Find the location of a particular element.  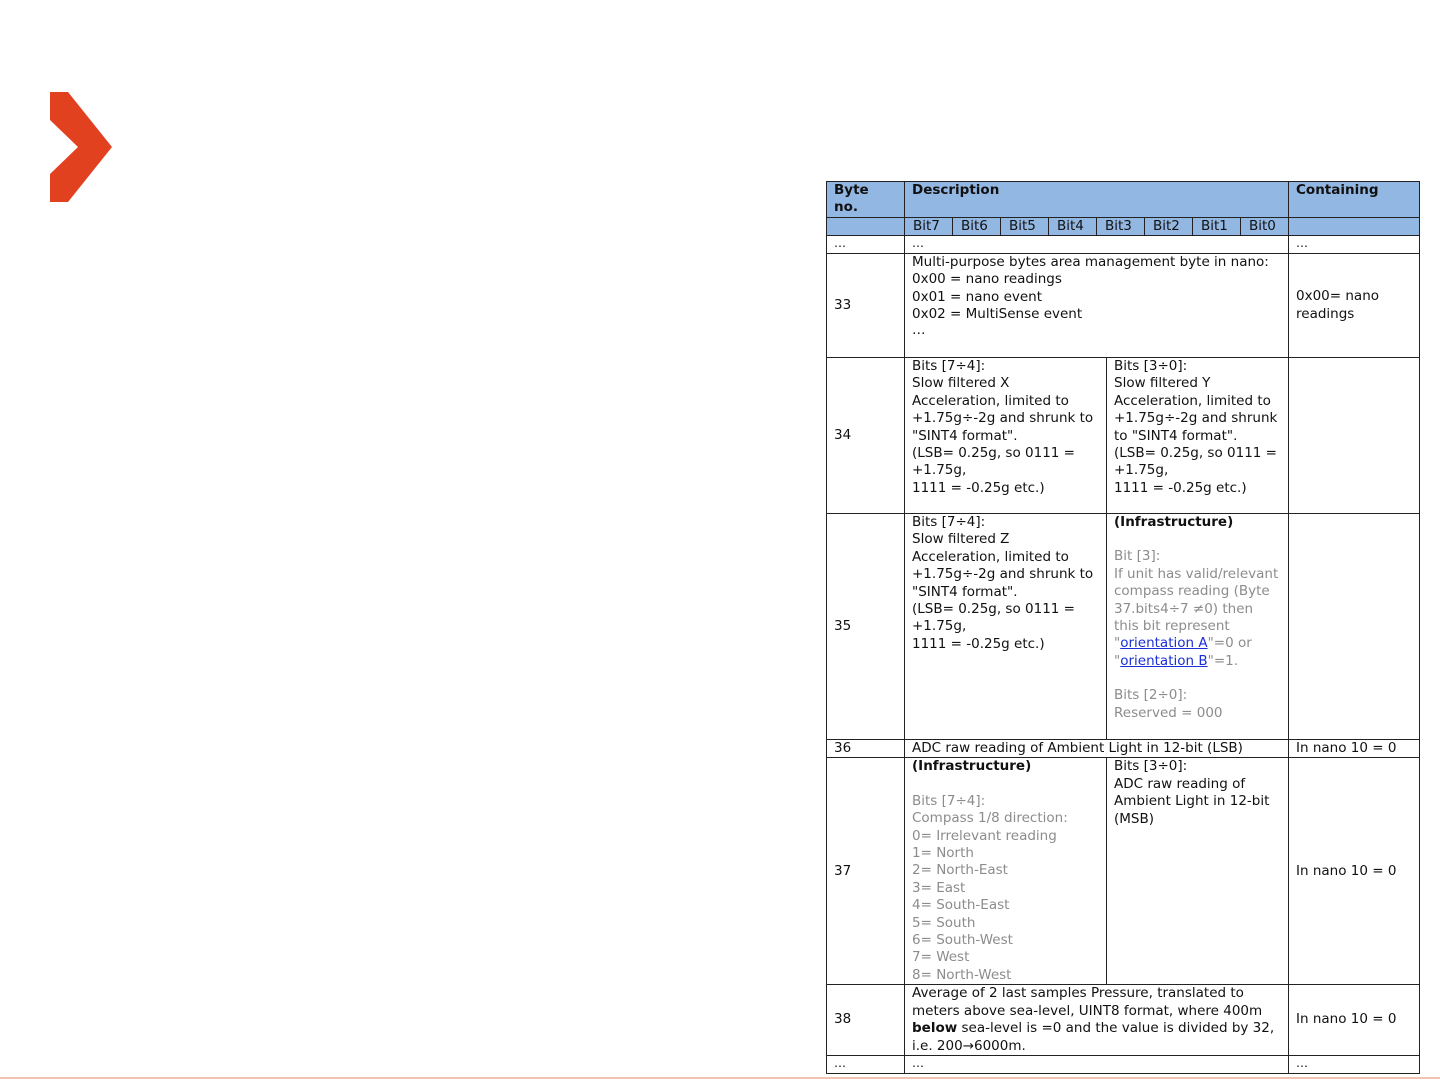

bit-label: Bit7 is located at coordinates (929, 226).